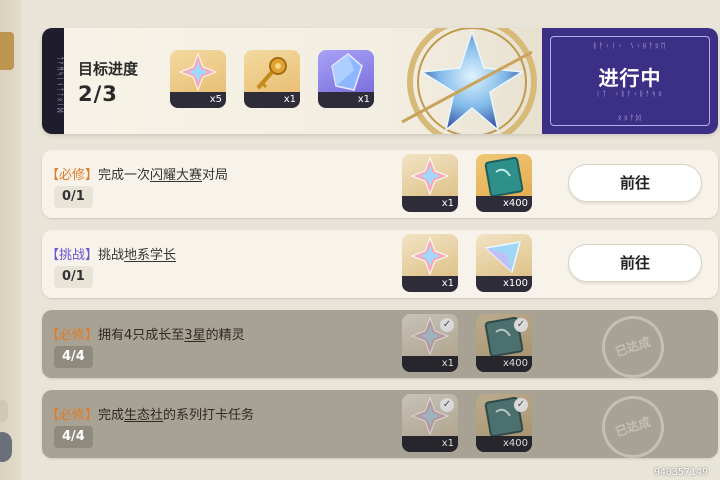 This screenshot has height=480, width=720. I want to click on status-tag: ᚱᚨᚲᛁᚲ ᛊᚲᚺᚨᛟᛖ 进行中 ᛁᛏ ᚲᚱᚨᚲᚱᚨᛋᛟ ᛟᛟᚨᛞ, so click(630, 81).